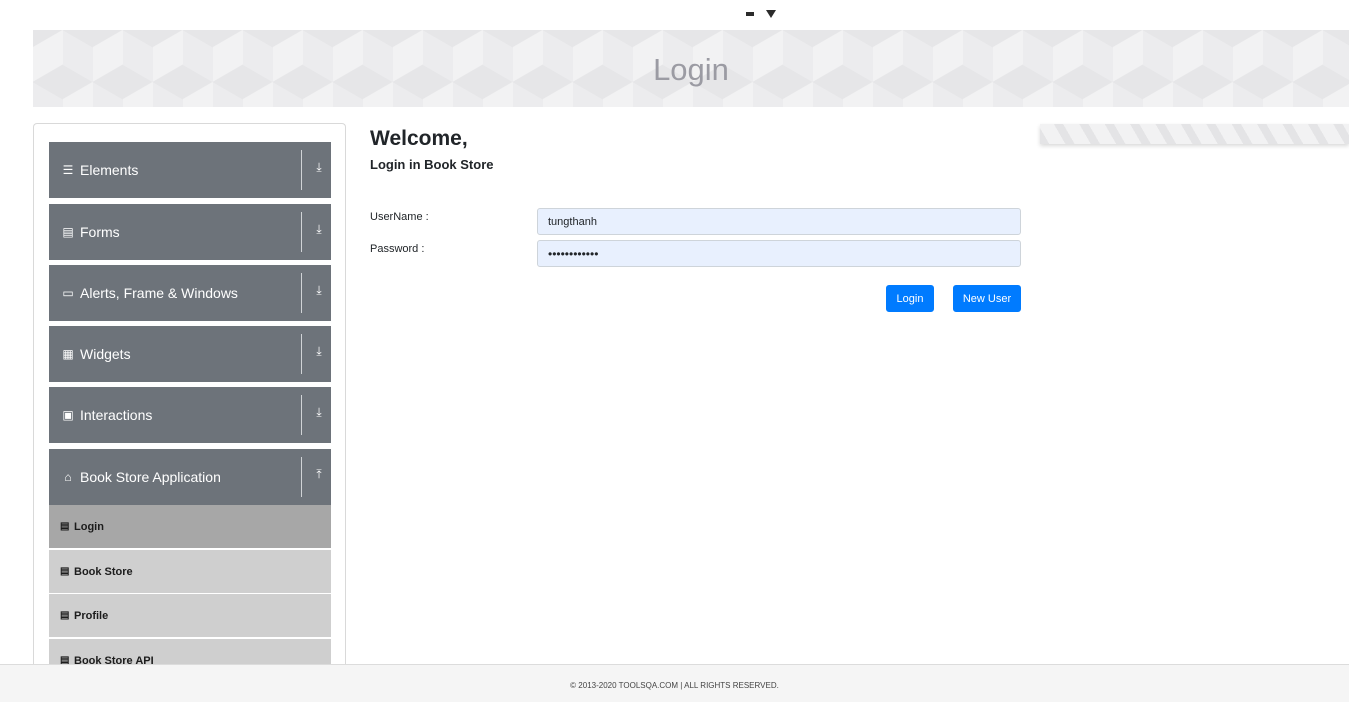 The width and height of the screenshot is (1349, 702). What do you see at coordinates (432, 164) in the screenshot?
I see `login-subtitle: Login in Book Store` at bounding box center [432, 164].